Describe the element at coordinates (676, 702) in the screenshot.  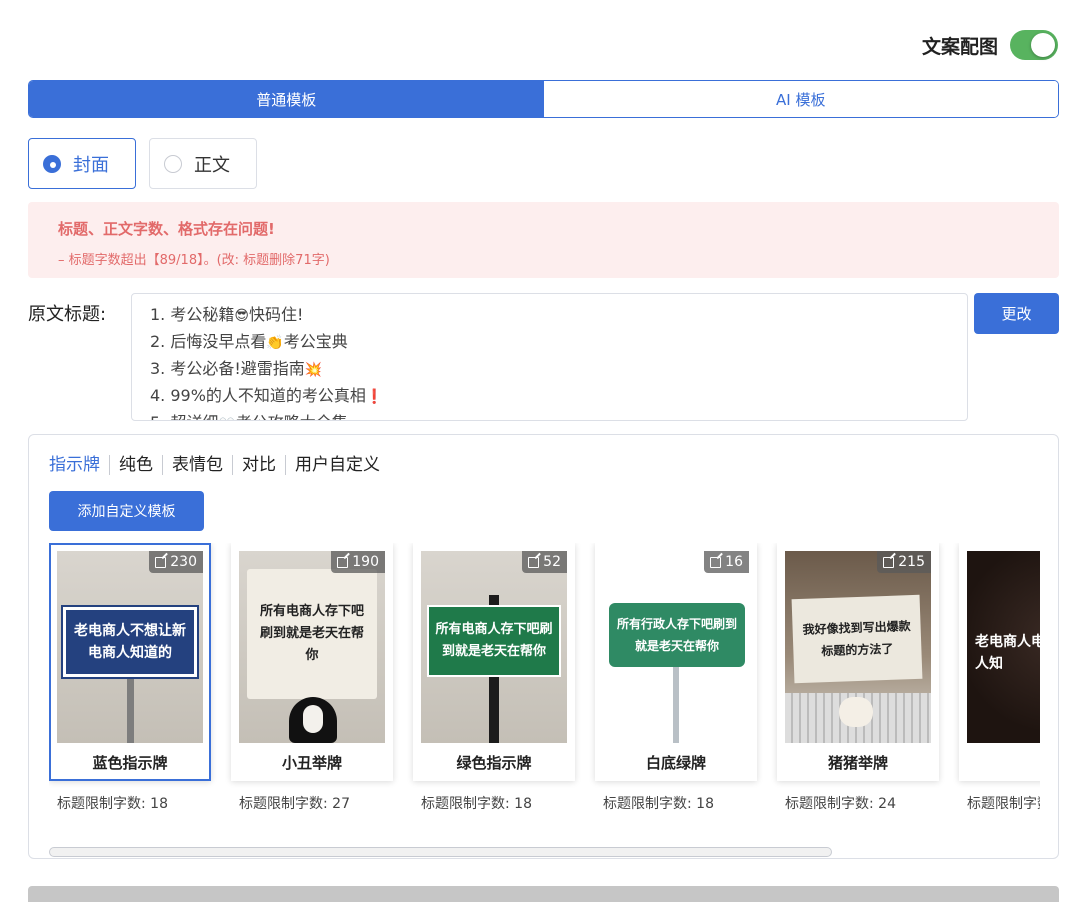
I see `sign-pole` at that location.